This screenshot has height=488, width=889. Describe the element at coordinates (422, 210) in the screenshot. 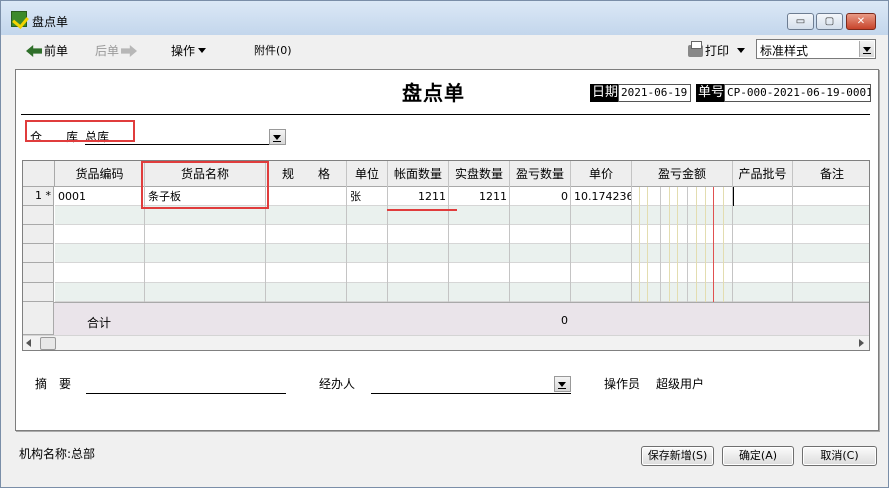

I see `highlight-underline-book-qty` at that location.